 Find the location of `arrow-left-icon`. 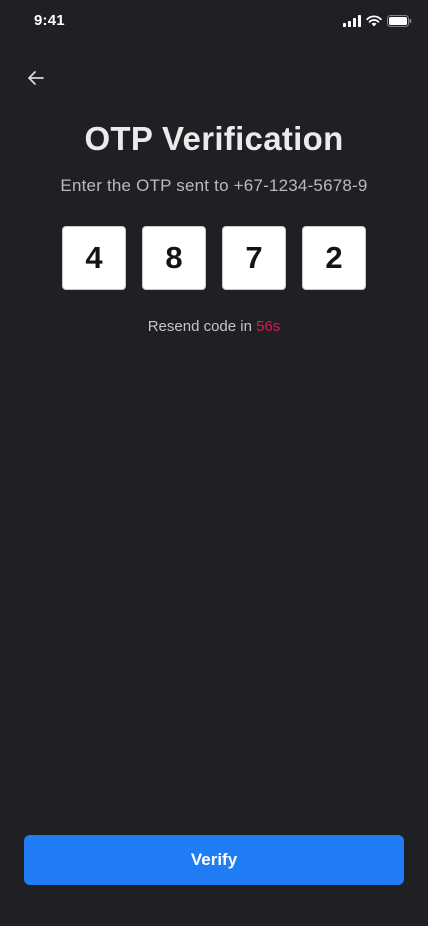

arrow-left-icon is located at coordinates (36, 80).